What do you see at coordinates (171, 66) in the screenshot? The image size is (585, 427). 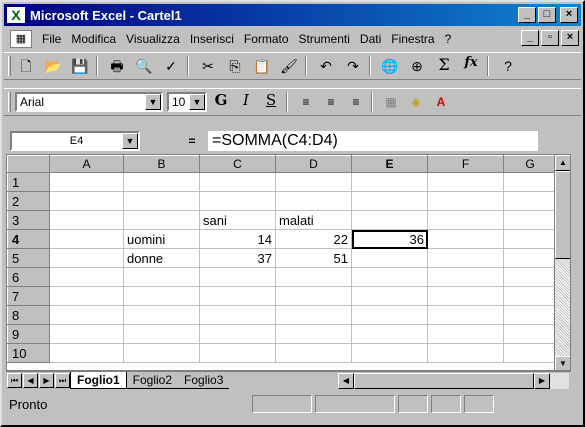 I see `spelling-icon: ✓` at bounding box center [171, 66].